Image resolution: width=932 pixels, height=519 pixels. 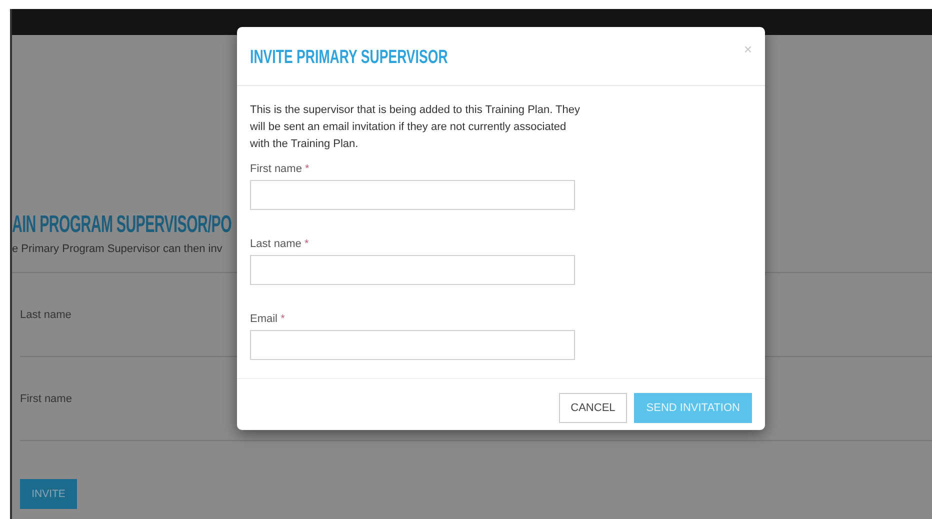 I want to click on field-label: First name *, so click(x=280, y=169).